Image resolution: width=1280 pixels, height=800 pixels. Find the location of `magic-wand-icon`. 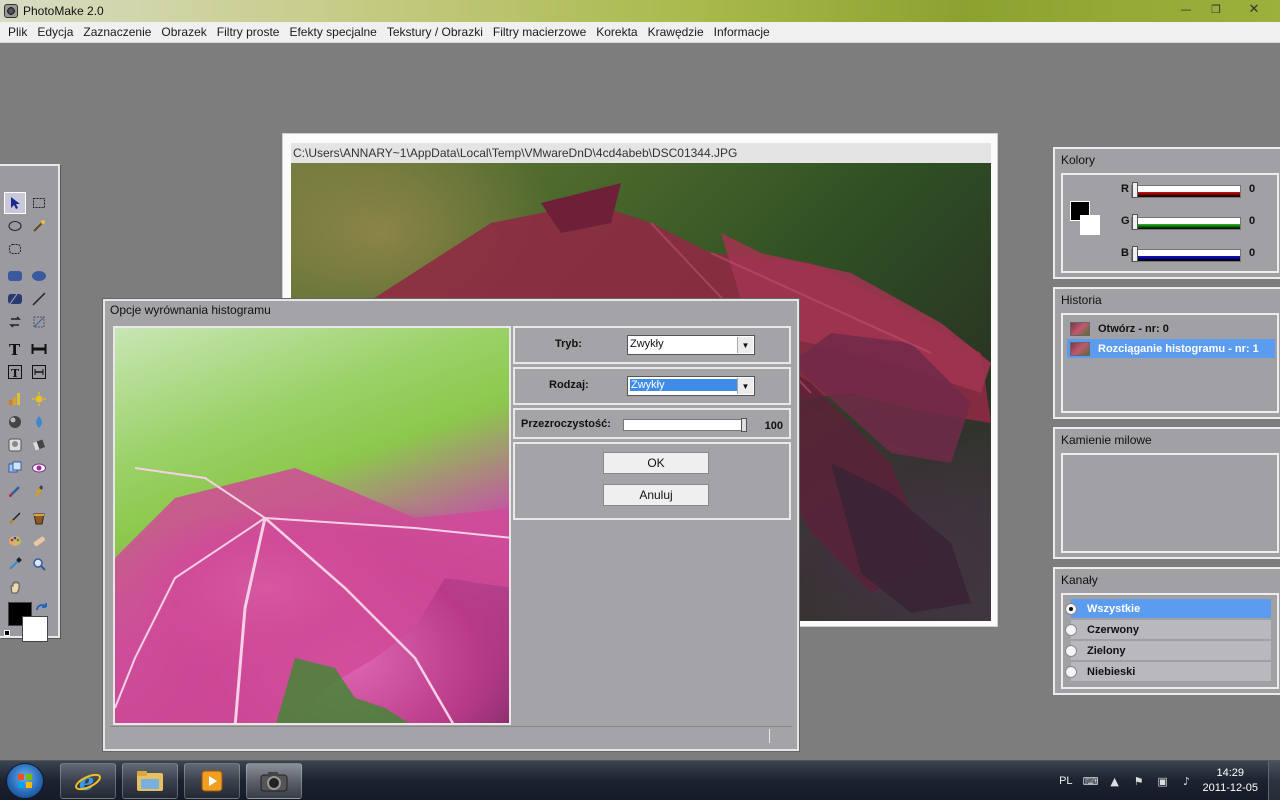

magic-wand-icon is located at coordinates (39, 226).